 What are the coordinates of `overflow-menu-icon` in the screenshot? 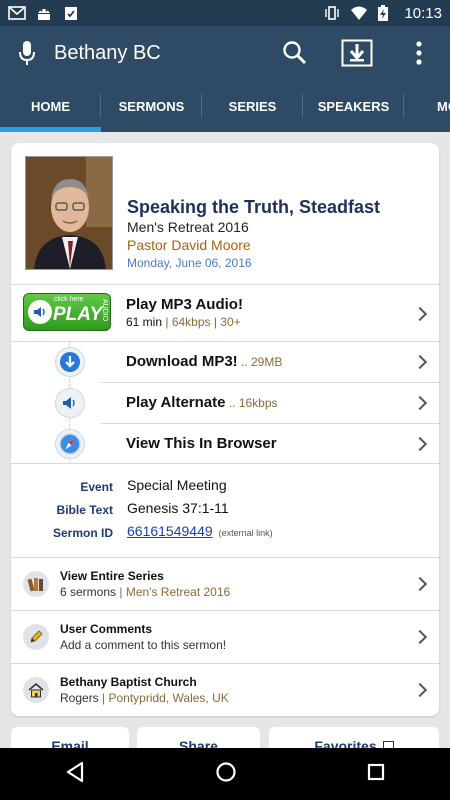 It's located at (419, 53).